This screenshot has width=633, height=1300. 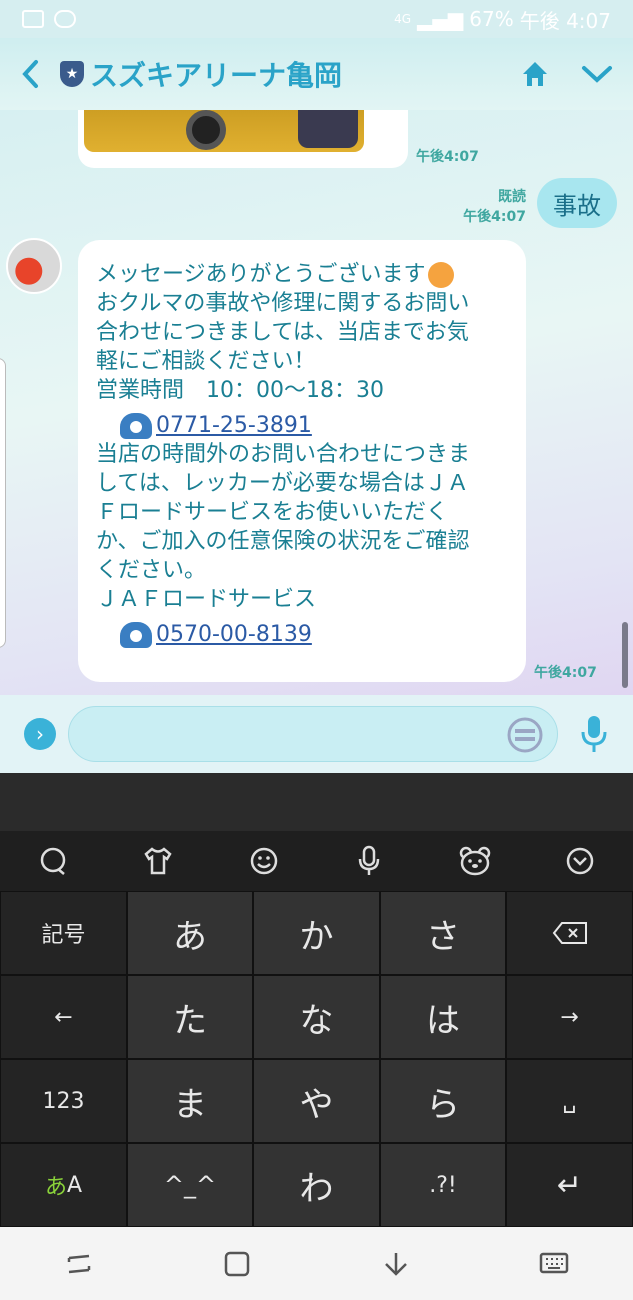 I want to click on status-notifications, so click(x=49, y=19).